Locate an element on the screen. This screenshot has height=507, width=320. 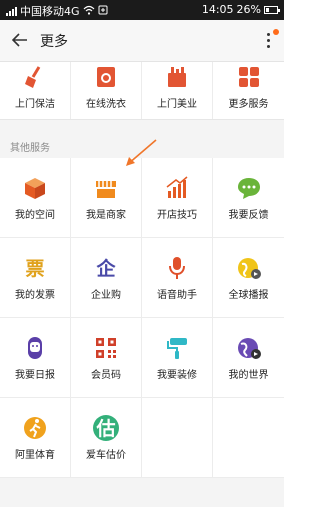
service-label: 我要反馈 is located at coordinates (248, 215).